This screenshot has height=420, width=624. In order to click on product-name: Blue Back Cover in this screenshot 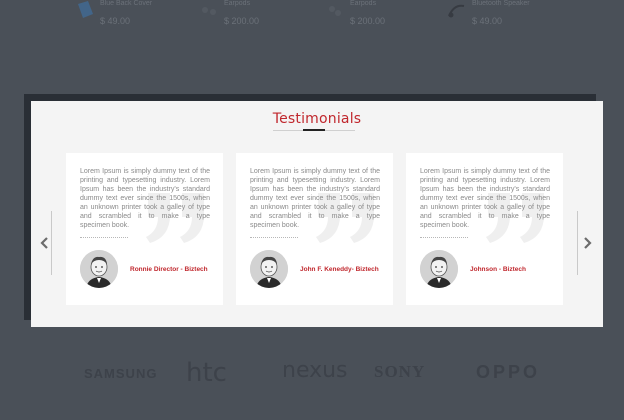, I will do `click(126, 3)`.